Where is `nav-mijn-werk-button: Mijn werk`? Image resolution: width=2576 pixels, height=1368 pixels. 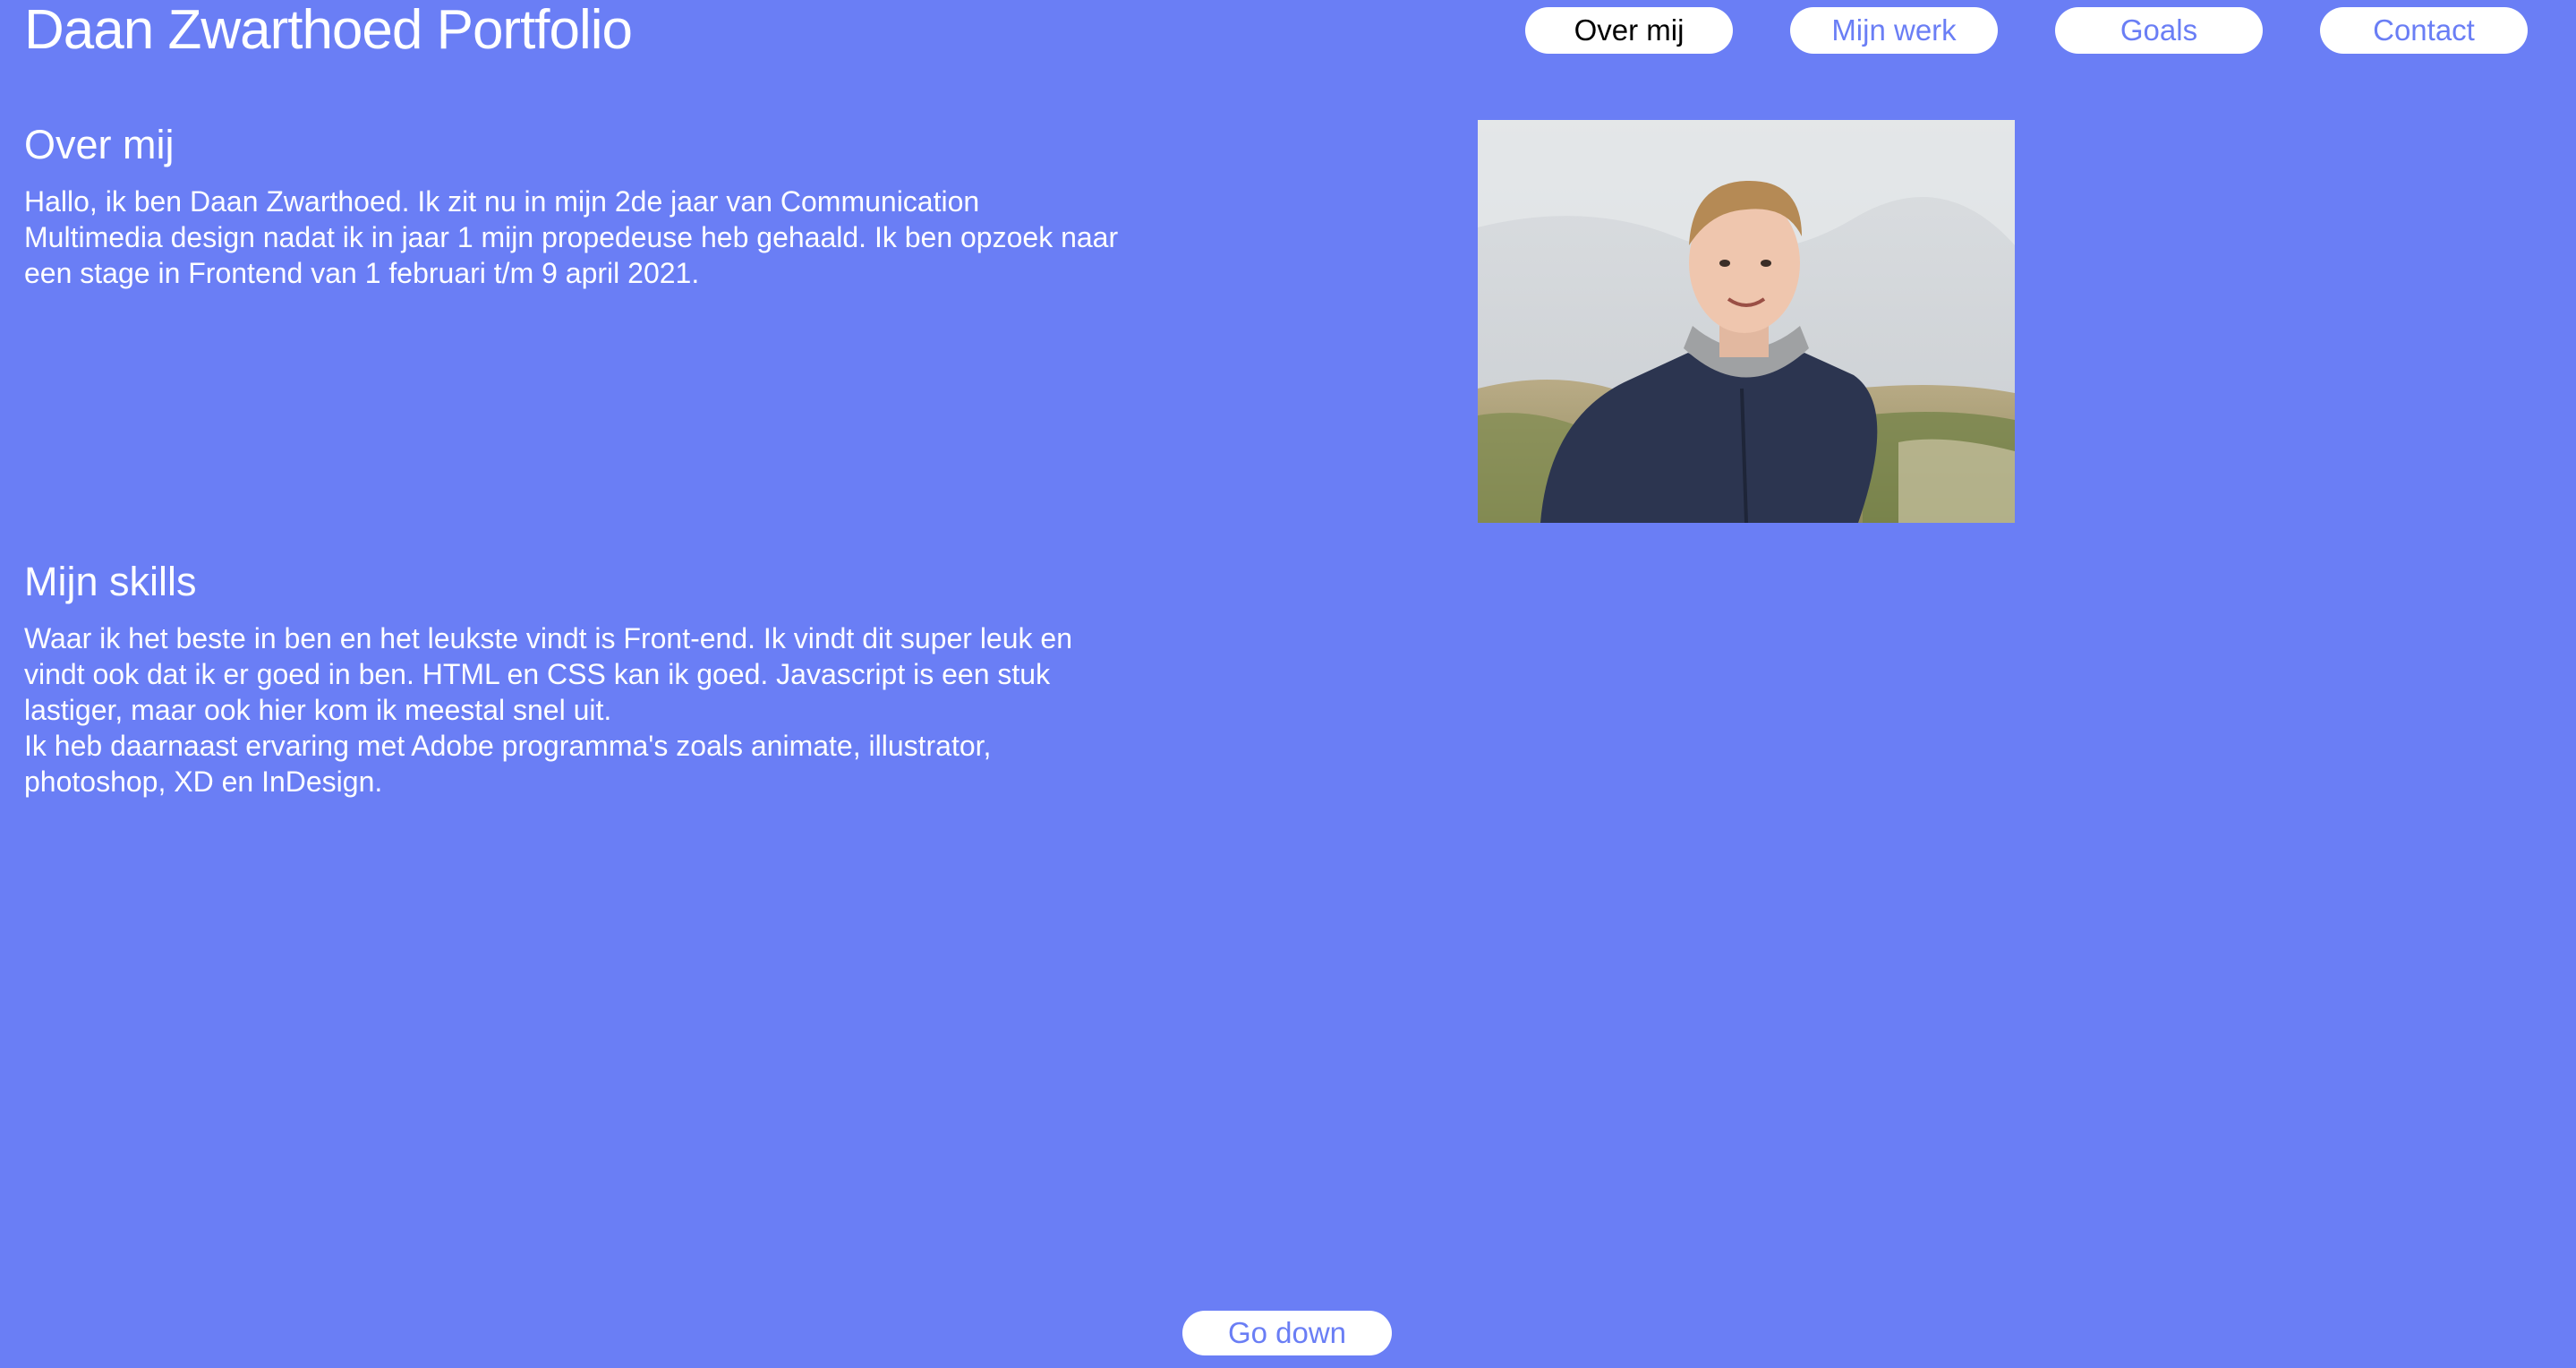 nav-mijn-werk-button: Mijn werk is located at coordinates (1894, 30).